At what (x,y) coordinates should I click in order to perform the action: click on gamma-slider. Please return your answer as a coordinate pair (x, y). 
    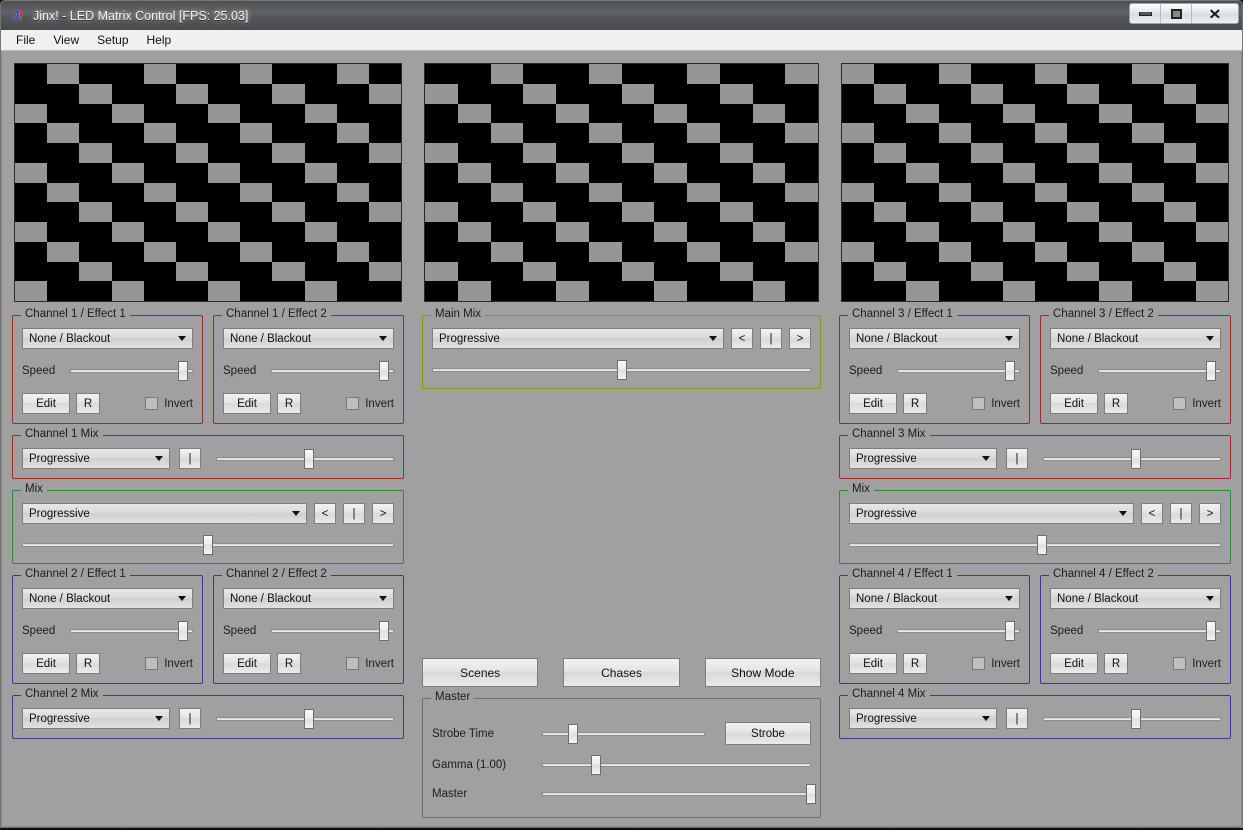
    Looking at the image, I should click on (676, 765).